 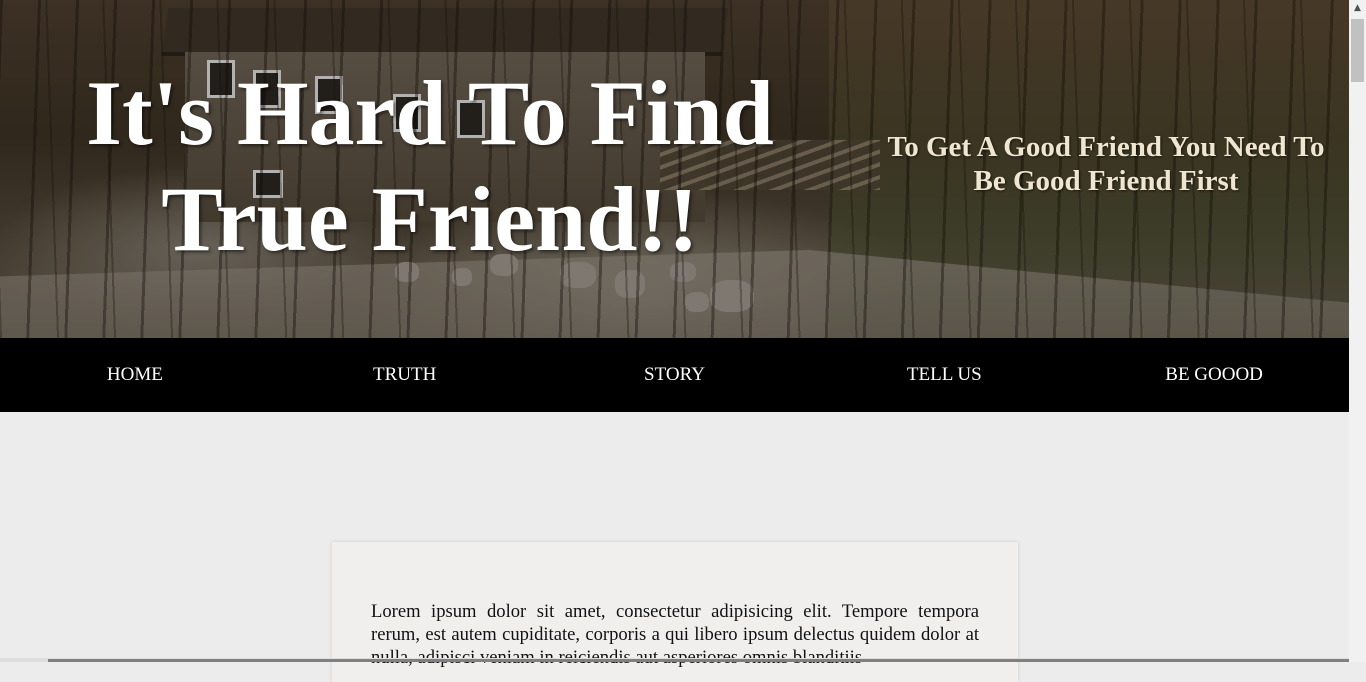 I want to click on nav-item-story: STORY, so click(x=675, y=375).